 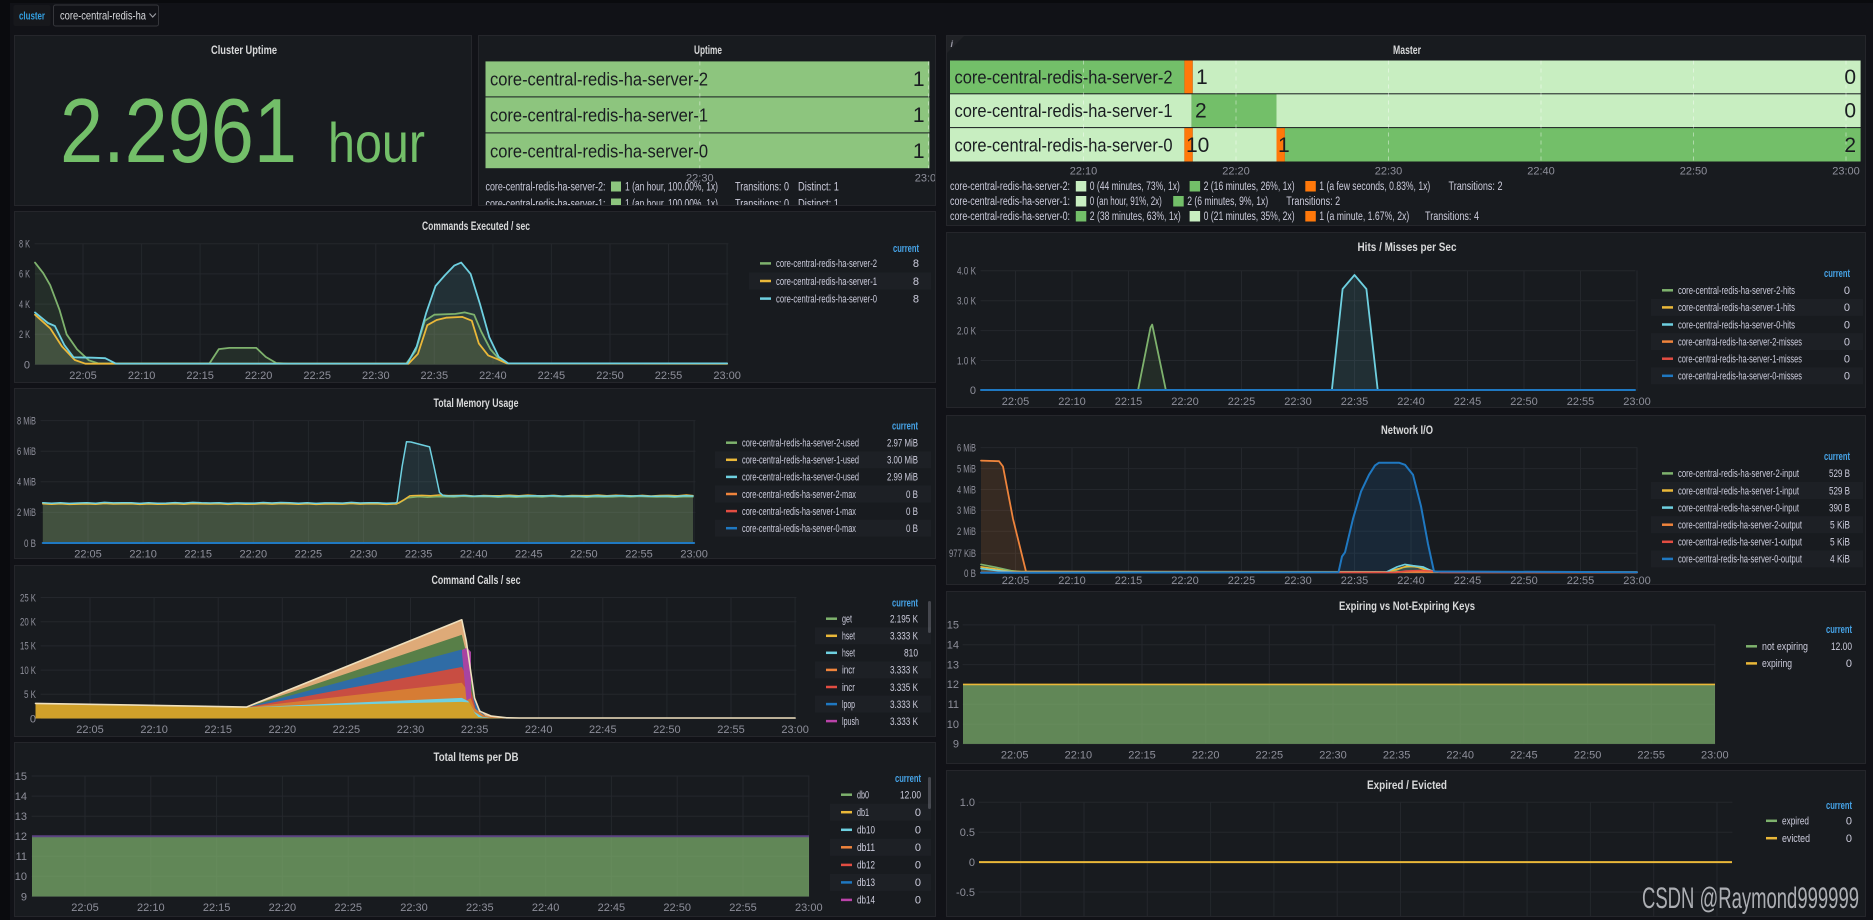 What do you see at coordinates (24, 245) in the screenshot?
I see `svg-text: 8 K` at bounding box center [24, 245].